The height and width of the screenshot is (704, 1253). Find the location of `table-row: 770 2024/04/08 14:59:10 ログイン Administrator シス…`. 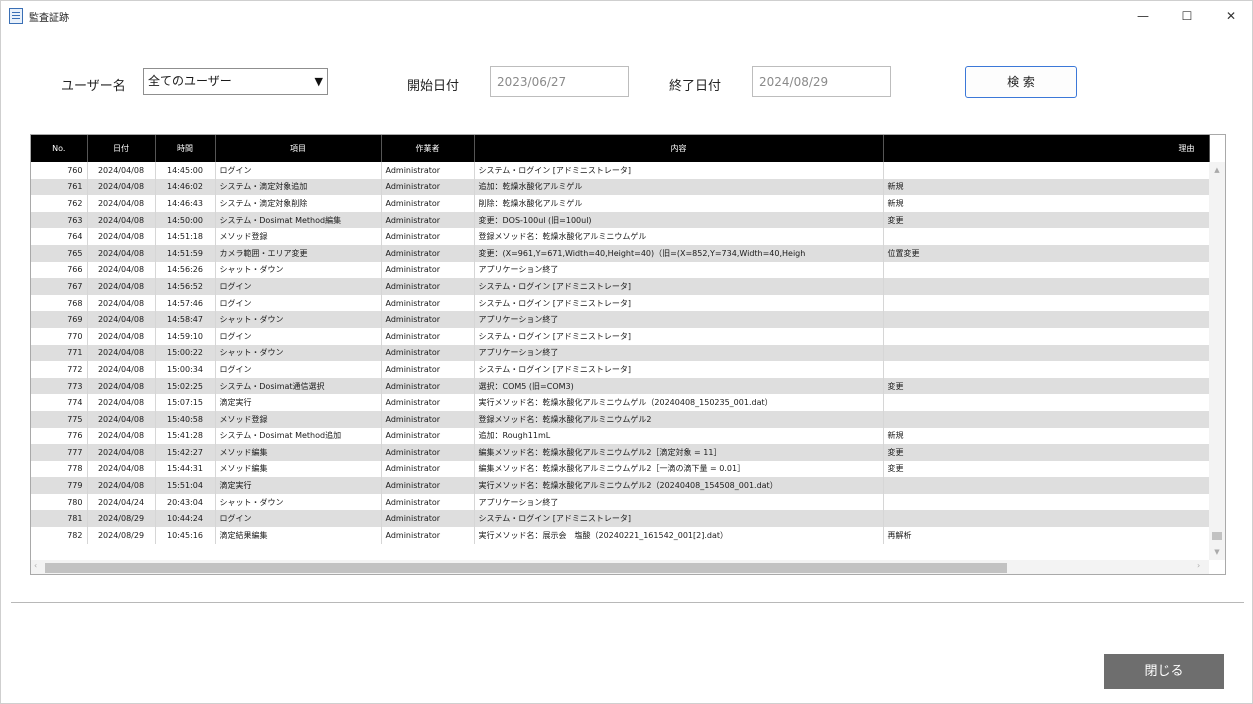

table-row: 770 2024/04/08 14:59:10 ログイン Administrator シス… is located at coordinates (620, 336).